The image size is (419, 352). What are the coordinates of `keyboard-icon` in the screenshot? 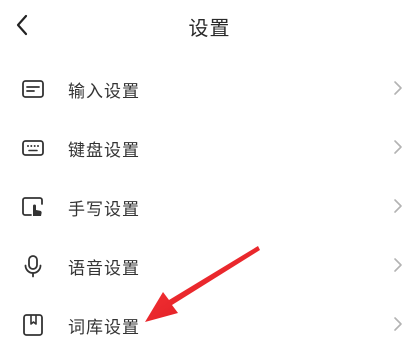 It's located at (33, 148).